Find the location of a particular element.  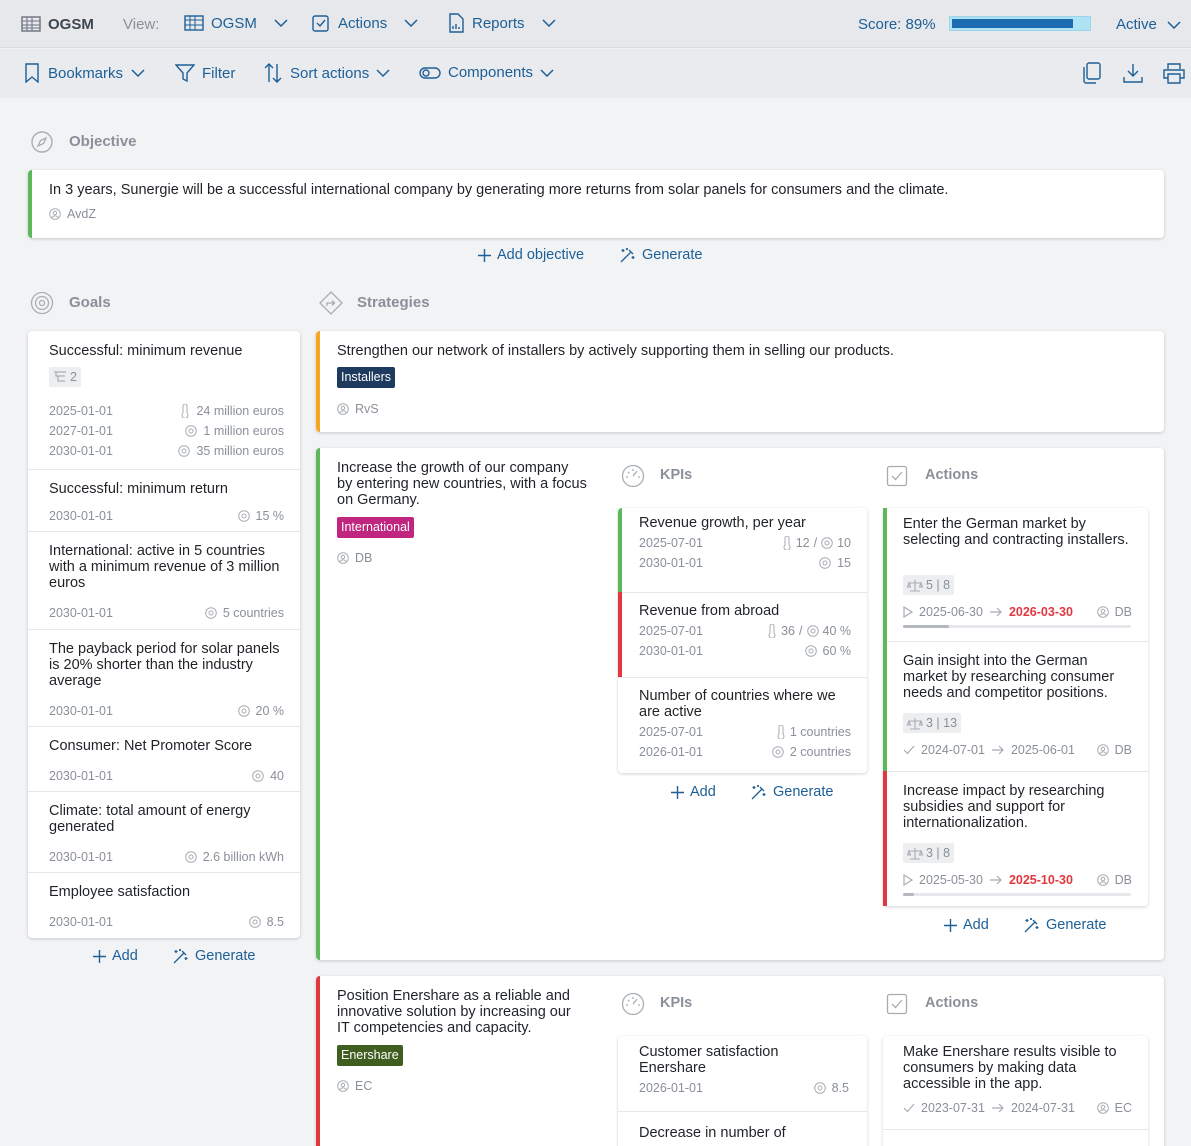

progress-fill is located at coordinates (909, 894).